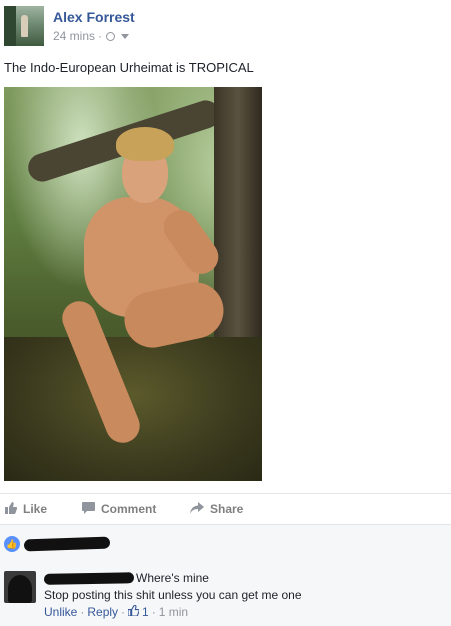 The width and height of the screenshot is (451, 626). I want to click on commenter-avatar-silhouette, so click(20, 589).